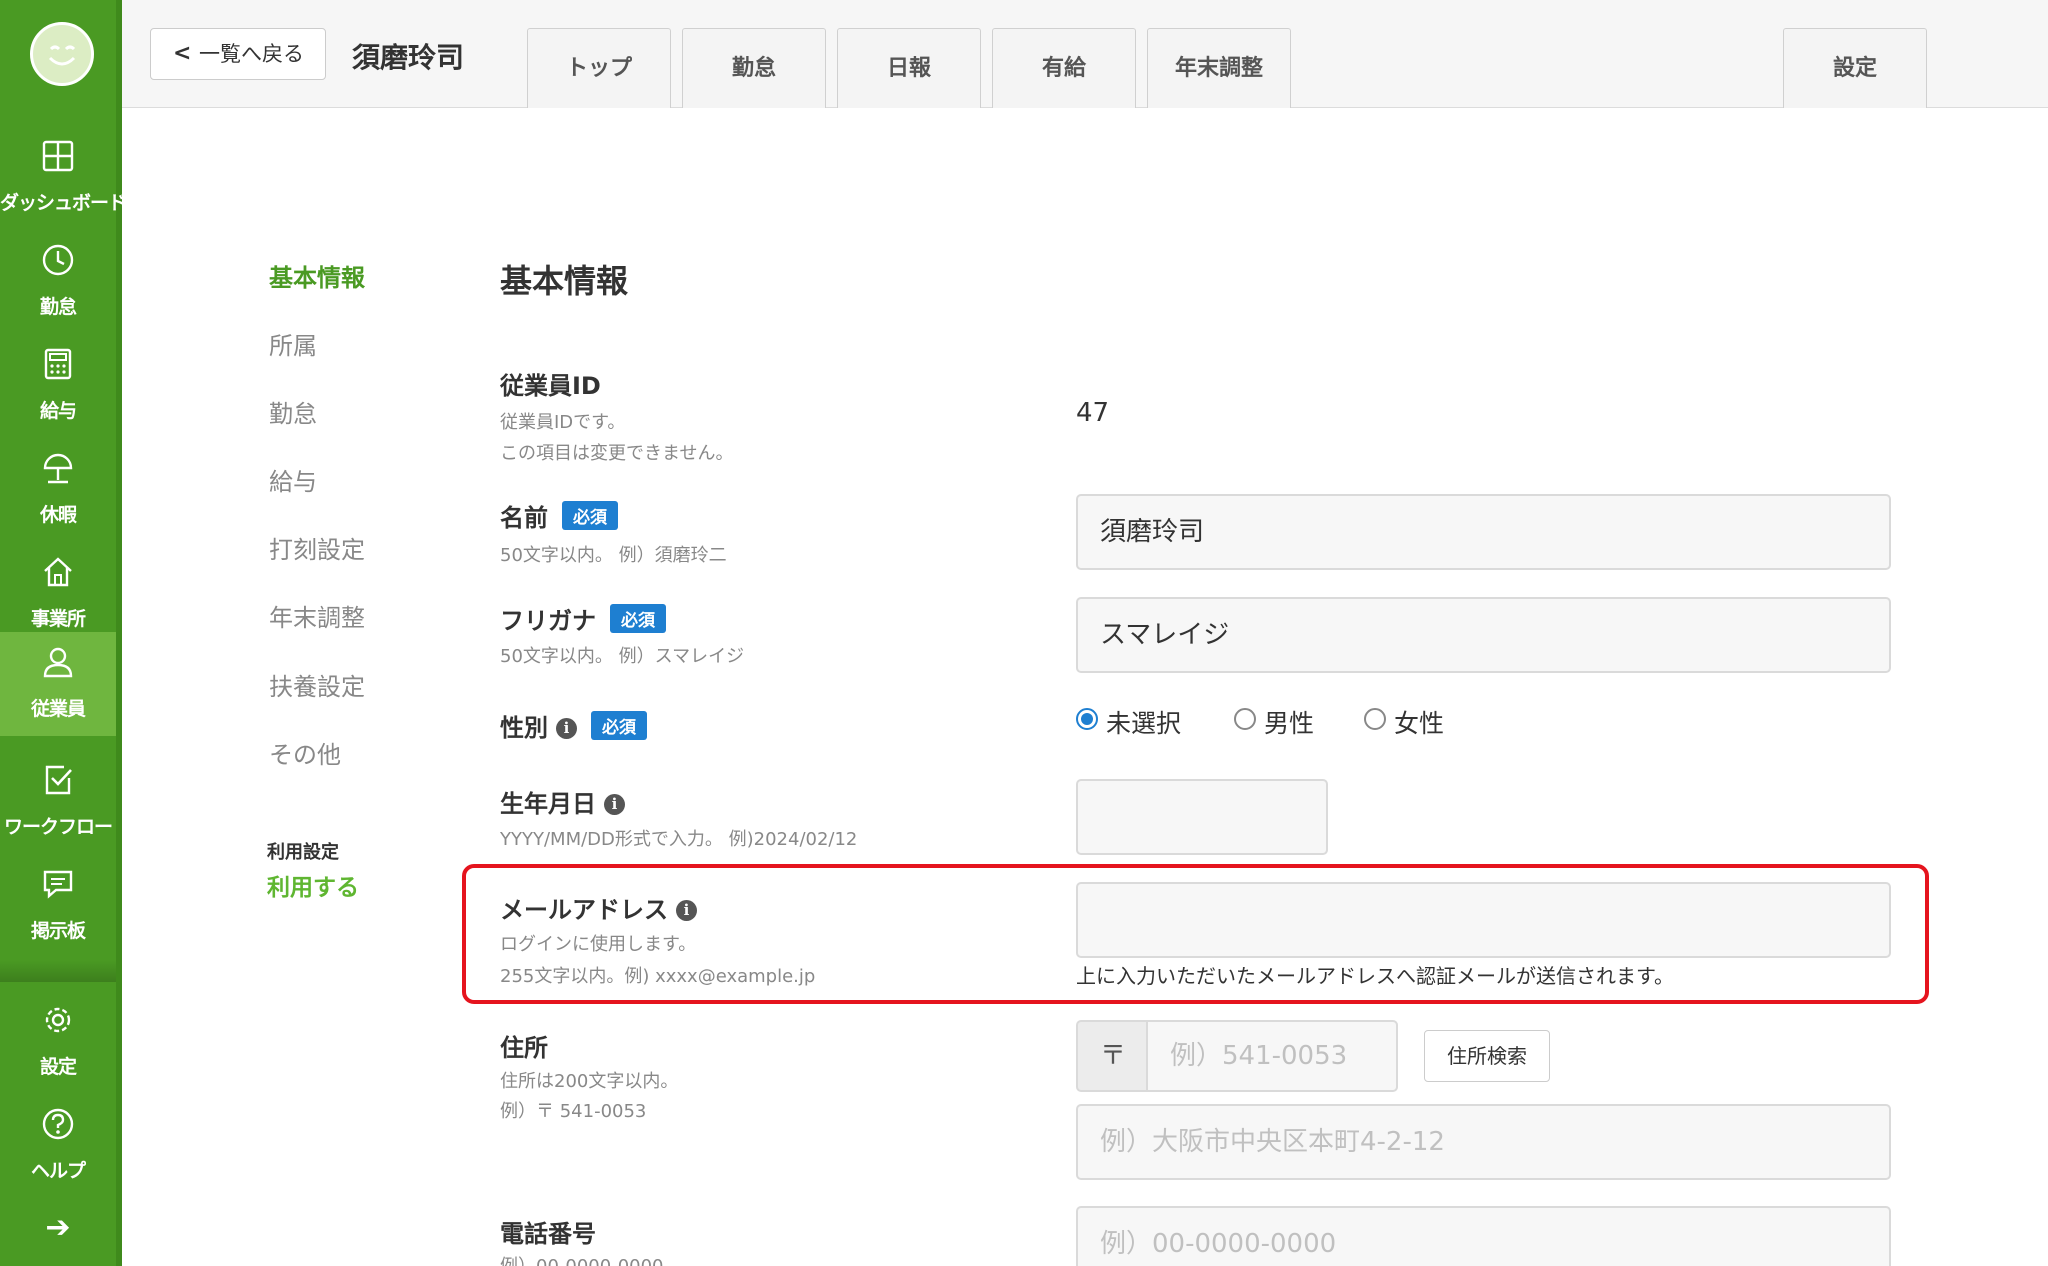  Describe the element at coordinates (1064, 68) in the screenshot. I see `tab-paid-leave: 有給` at that location.